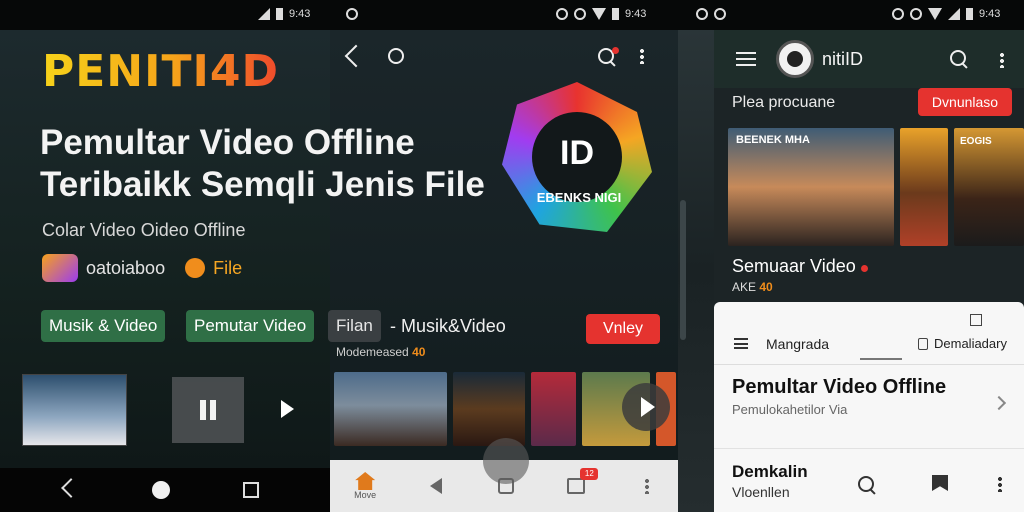  What do you see at coordinates (287, 409) in the screenshot?
I see `play-icon` at bounding box center [287, 409].